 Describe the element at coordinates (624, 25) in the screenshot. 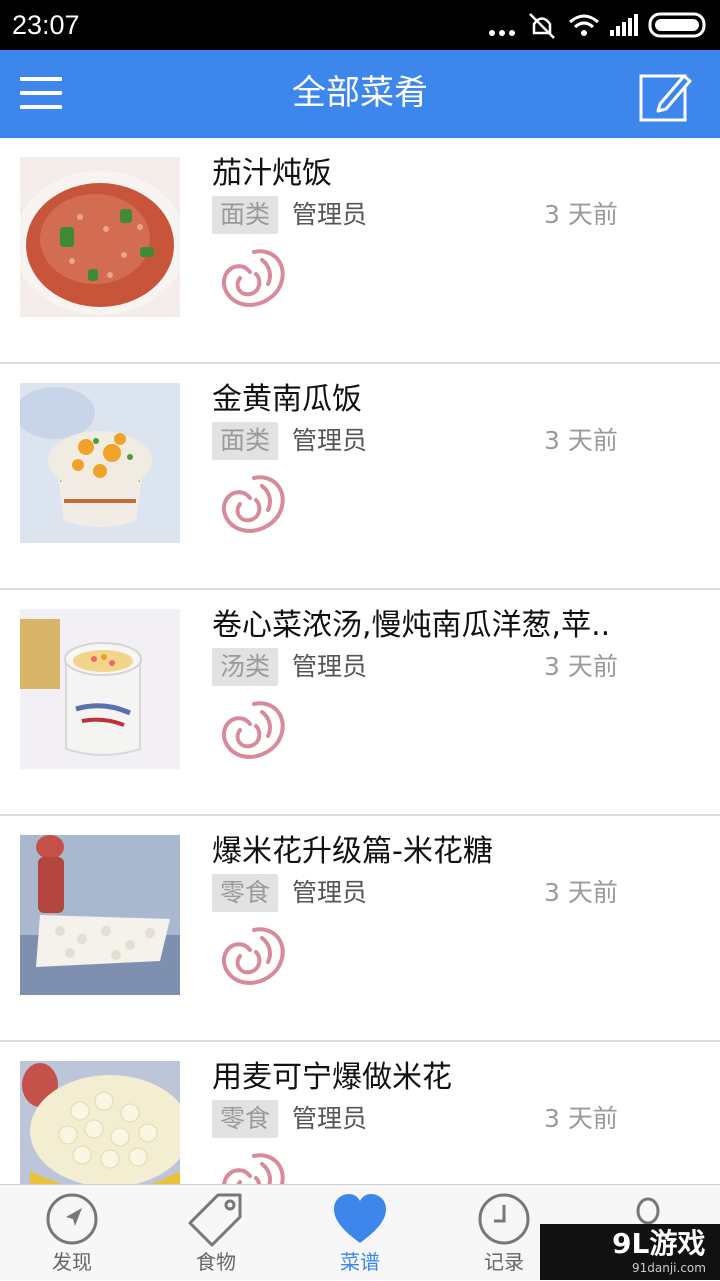

I see `signal-icon` at that location.